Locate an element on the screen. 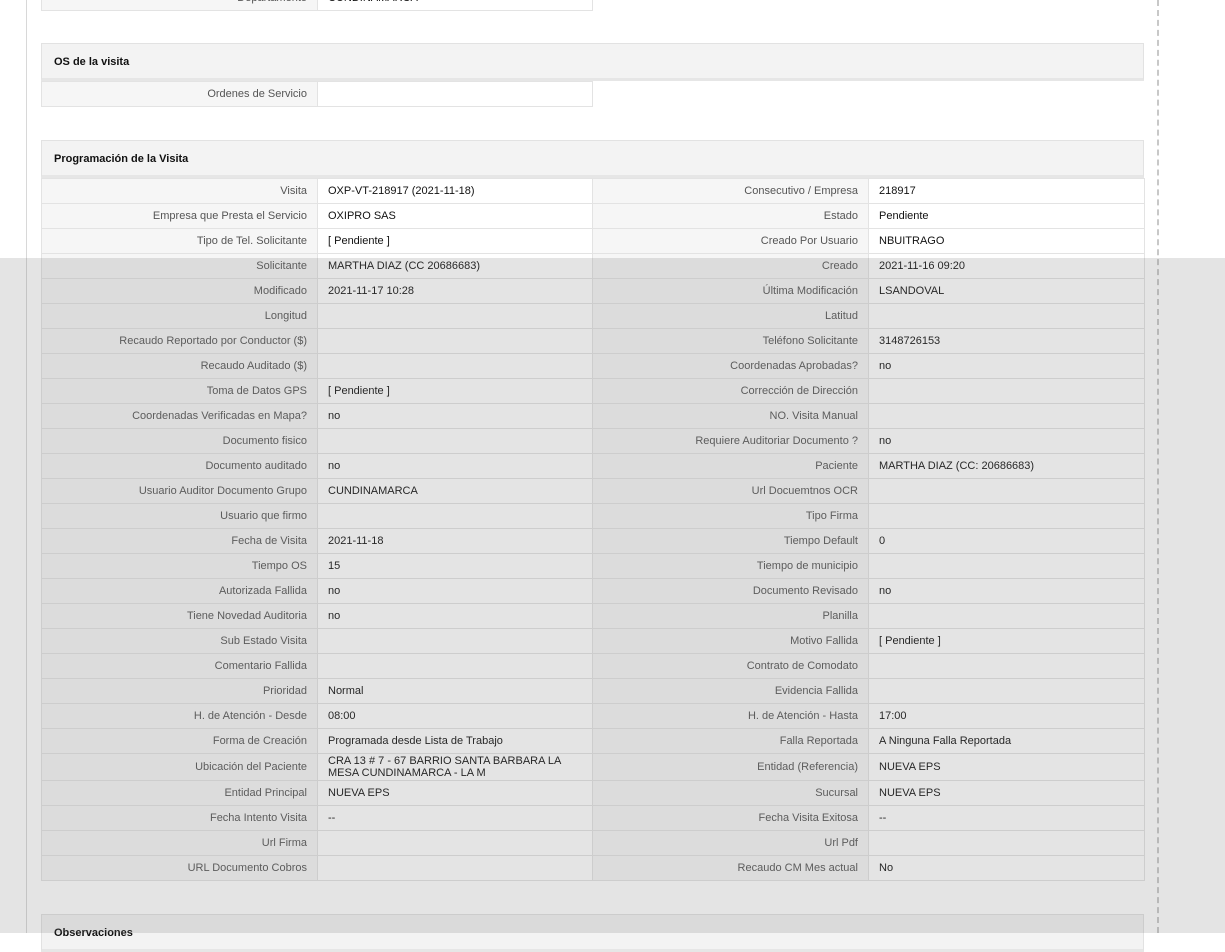 The width and height of the screenshot is (1225, 952). left-border-line is located at coordinates (26, 466).